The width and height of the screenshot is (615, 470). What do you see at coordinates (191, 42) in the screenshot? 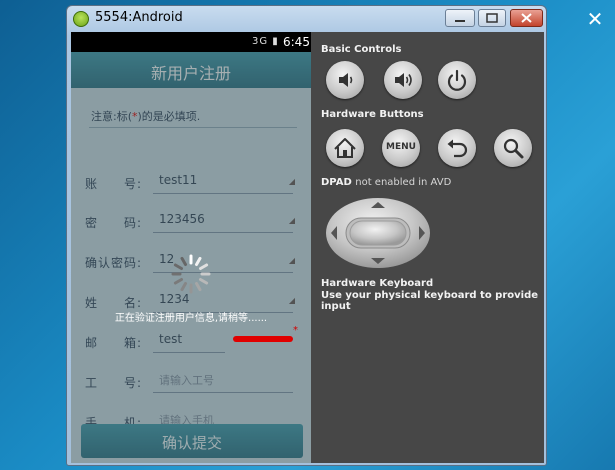
I see `status-bar: 3G ▮ 6:45` at bounding box center [191, 42].